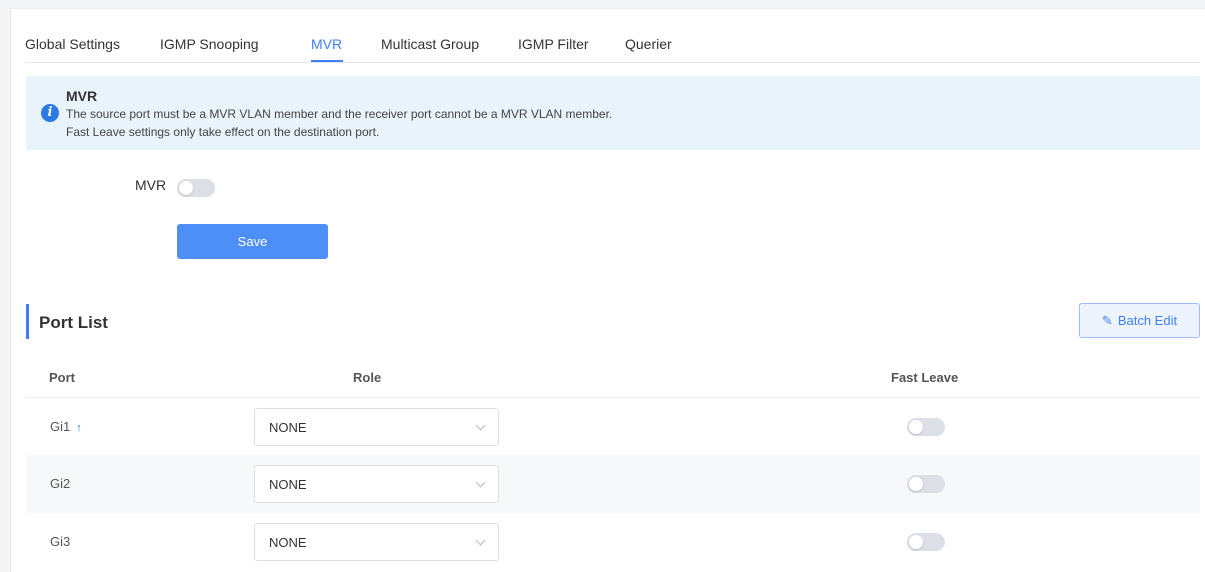 The width and height of the screenshot is (1205, 572). I want to click on port-list-title: Port List, so click(73, 322).